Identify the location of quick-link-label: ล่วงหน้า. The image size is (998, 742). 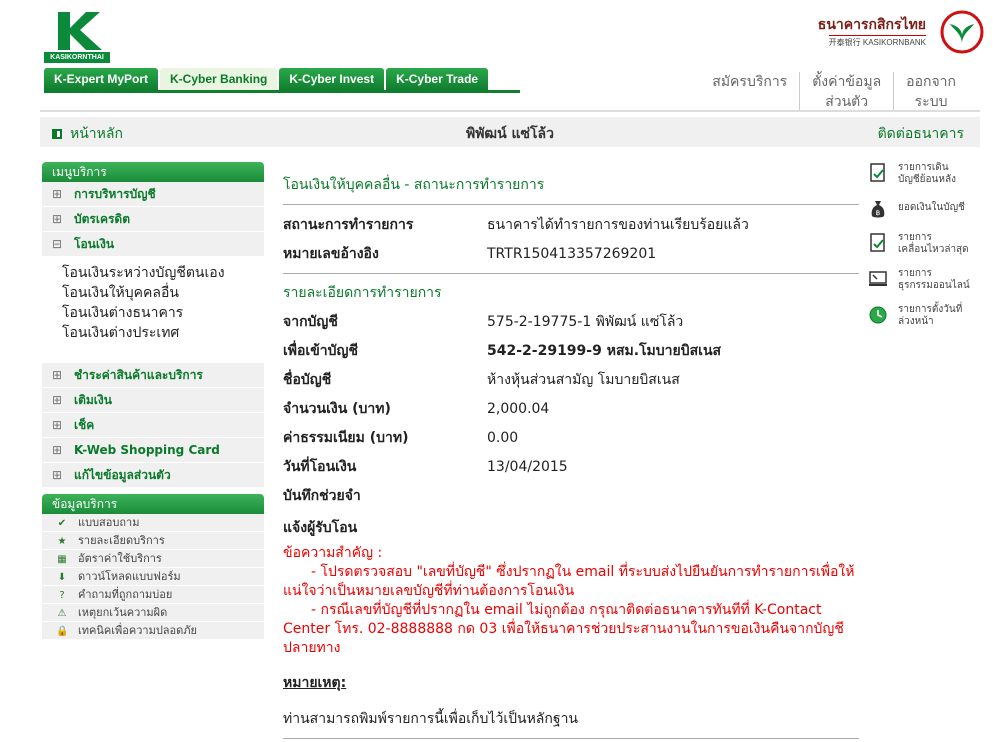
(916, 321).